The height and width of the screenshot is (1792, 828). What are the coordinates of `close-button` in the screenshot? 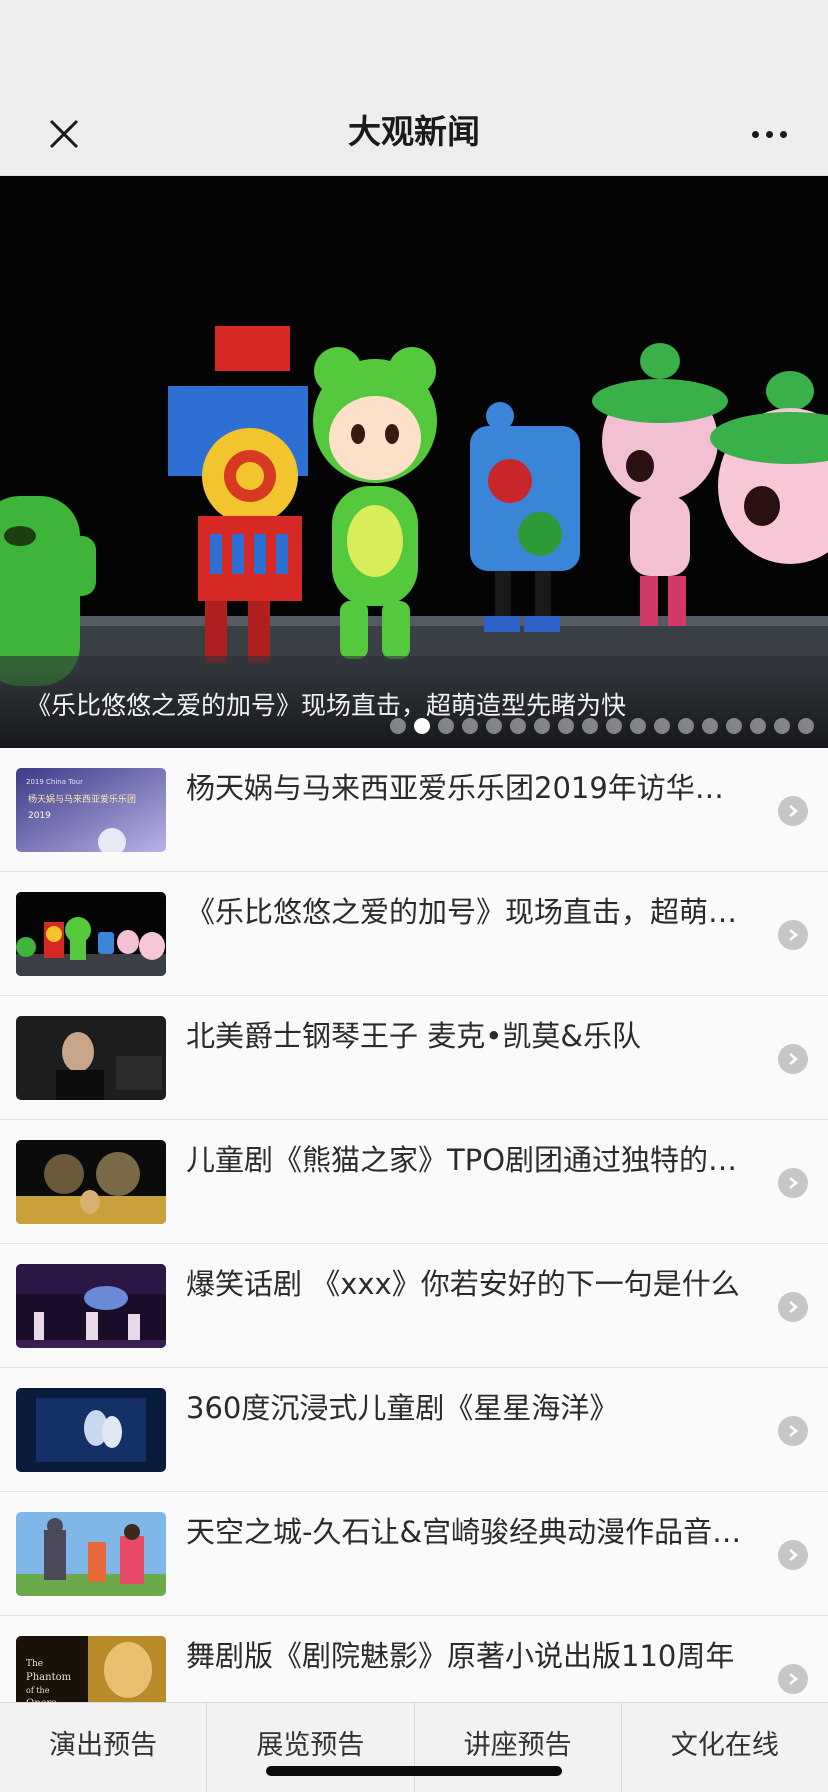 It's located at (64, 134).